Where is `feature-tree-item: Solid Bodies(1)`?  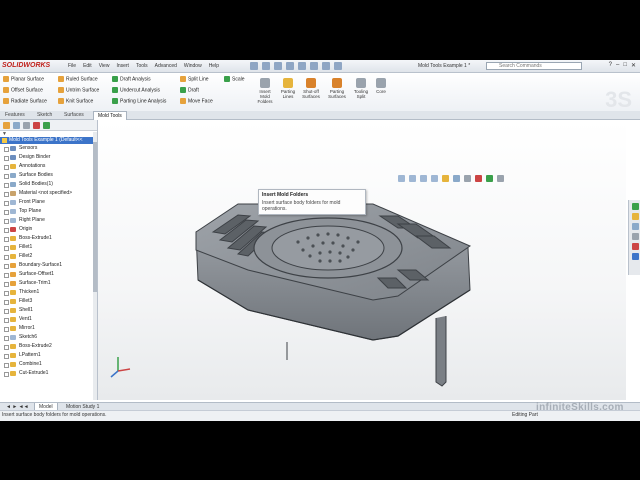 feature-tree-item: Solid Bodies(1) is located at coordinates (48, 184).